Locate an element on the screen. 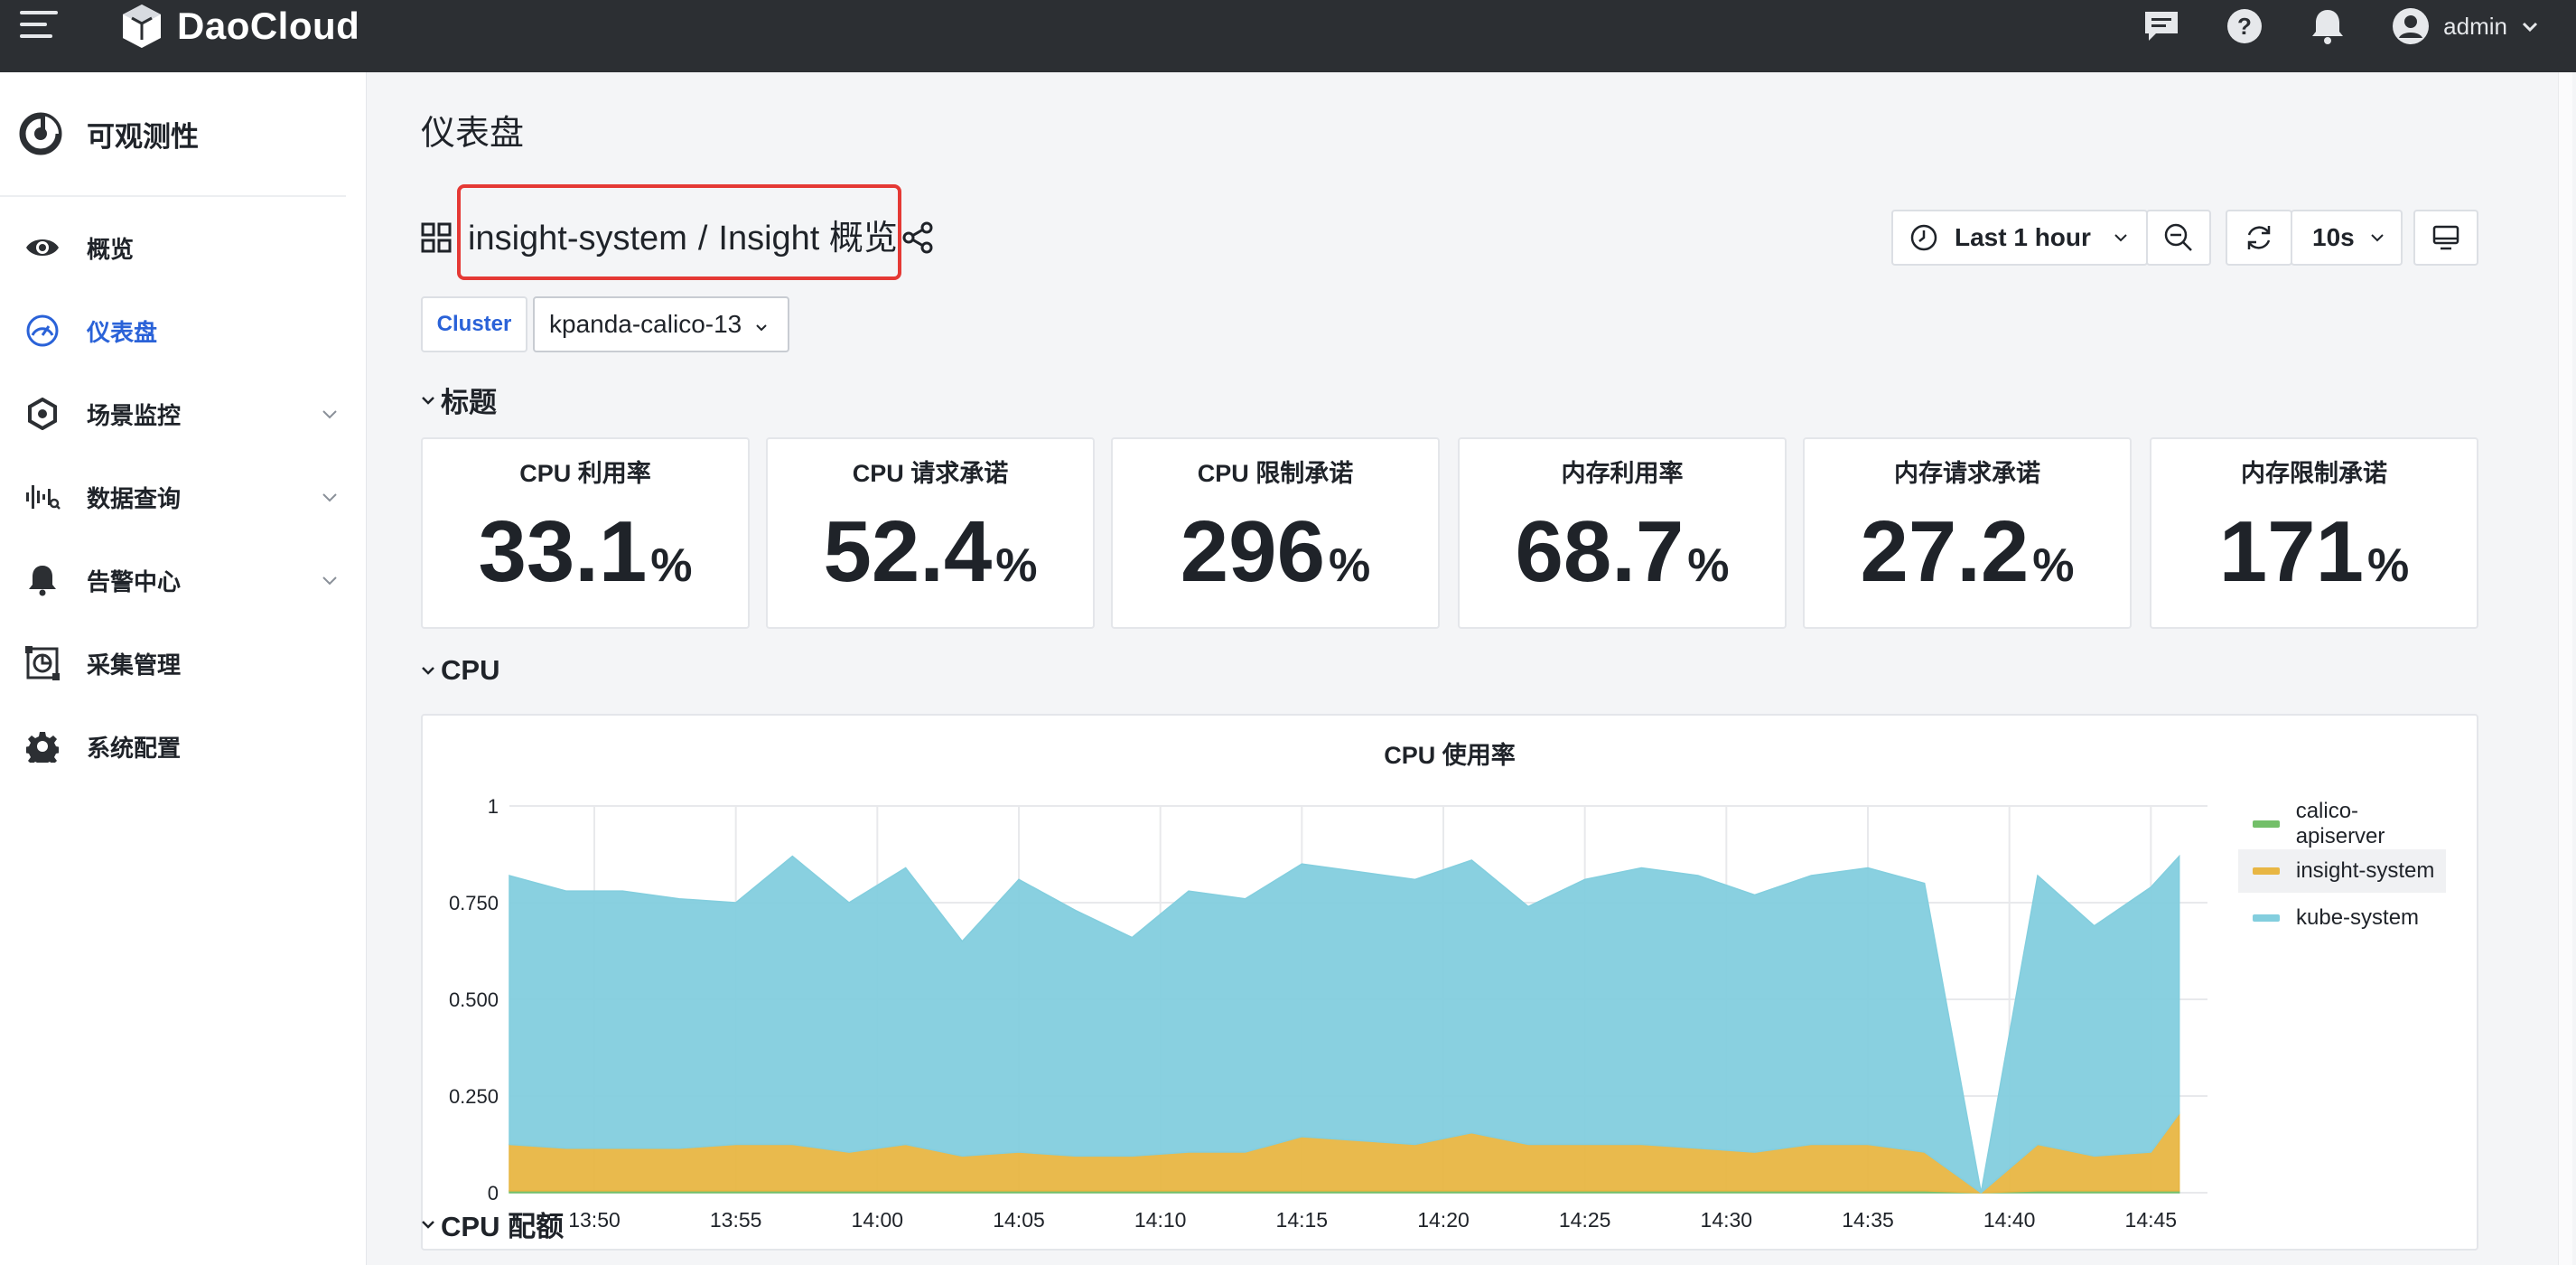 The image size is (2576, 1265). row-header-title: 标题 is located at coordinates (459, 400).